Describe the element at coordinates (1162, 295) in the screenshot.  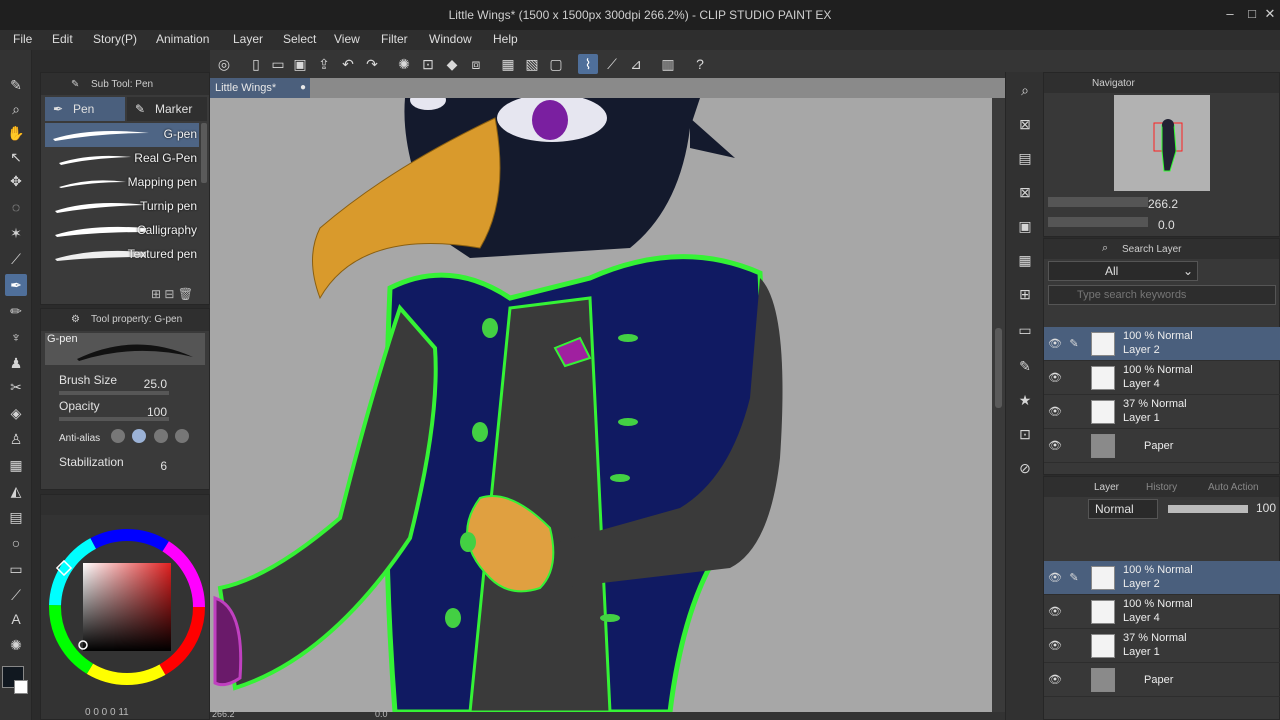
I see `search-input` at that location.